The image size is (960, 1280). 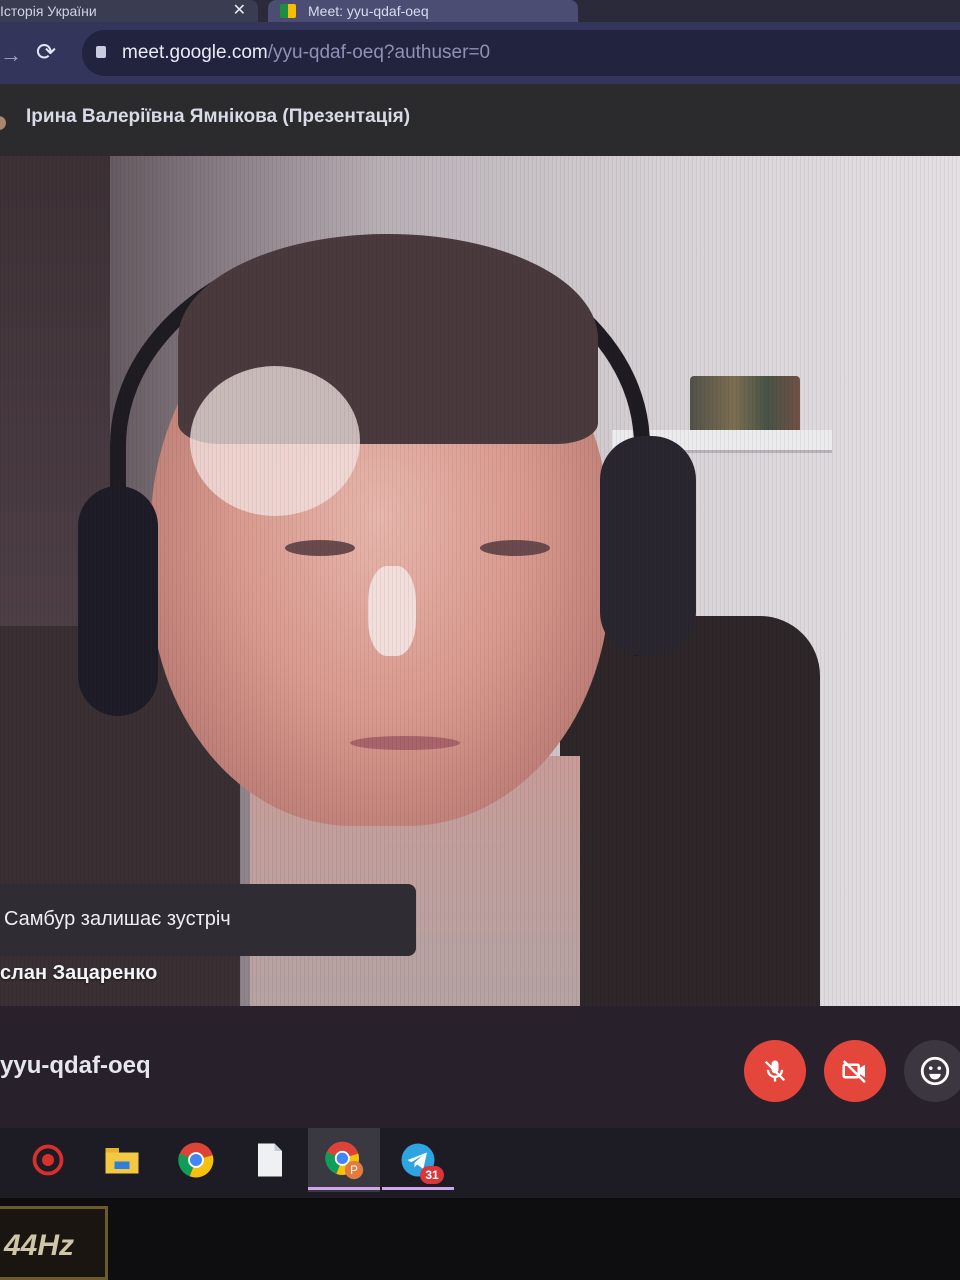 I want to click on active-indicator, so click(x=344, y=1188).